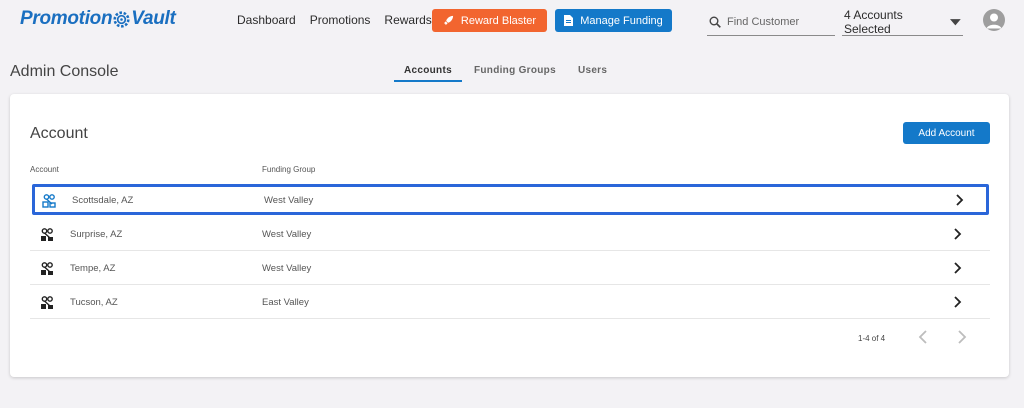 The width and height of the screenshot is (1024, 408). I want to click on tab-funding-groups: Funding Groups, so click(515, 73).